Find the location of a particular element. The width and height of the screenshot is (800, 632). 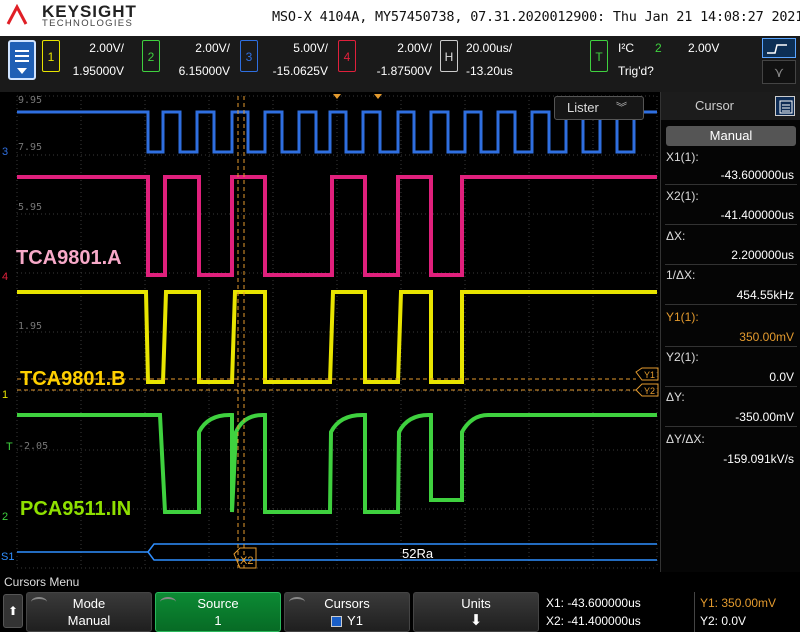

channel-2-ground-marker: 2 is located at coordinates (5, 517).